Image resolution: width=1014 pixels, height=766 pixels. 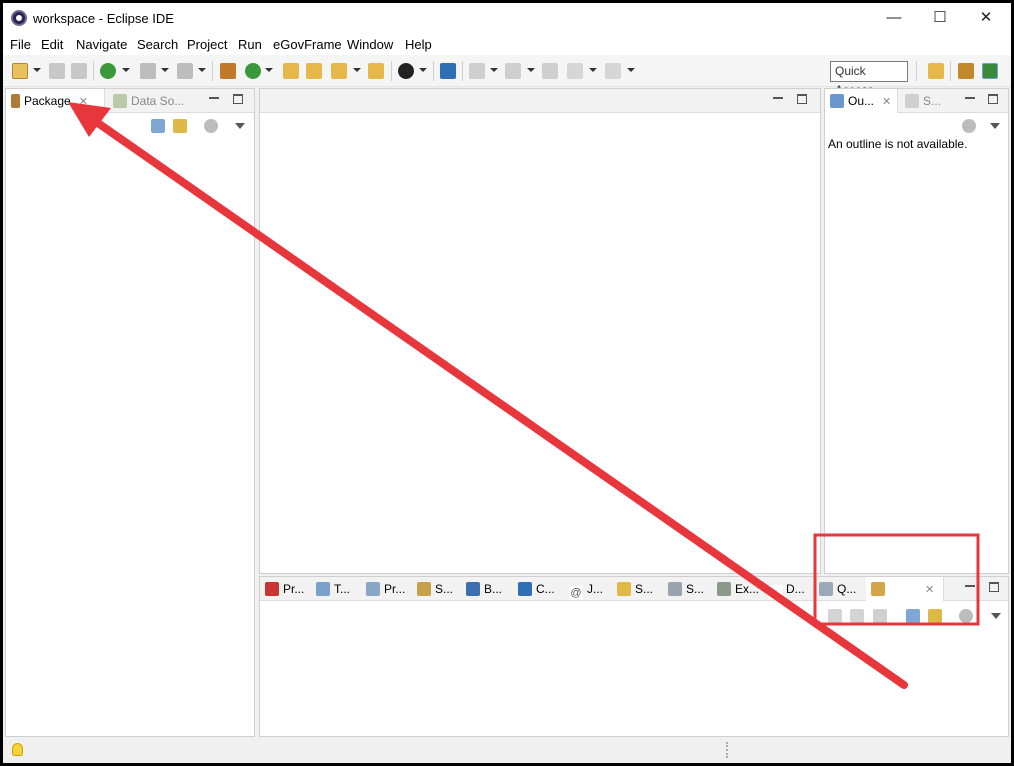 What do you see at coordinates (424, 589) in the screenshot?
I see `servers-icon` at bounding box center [424, 589].